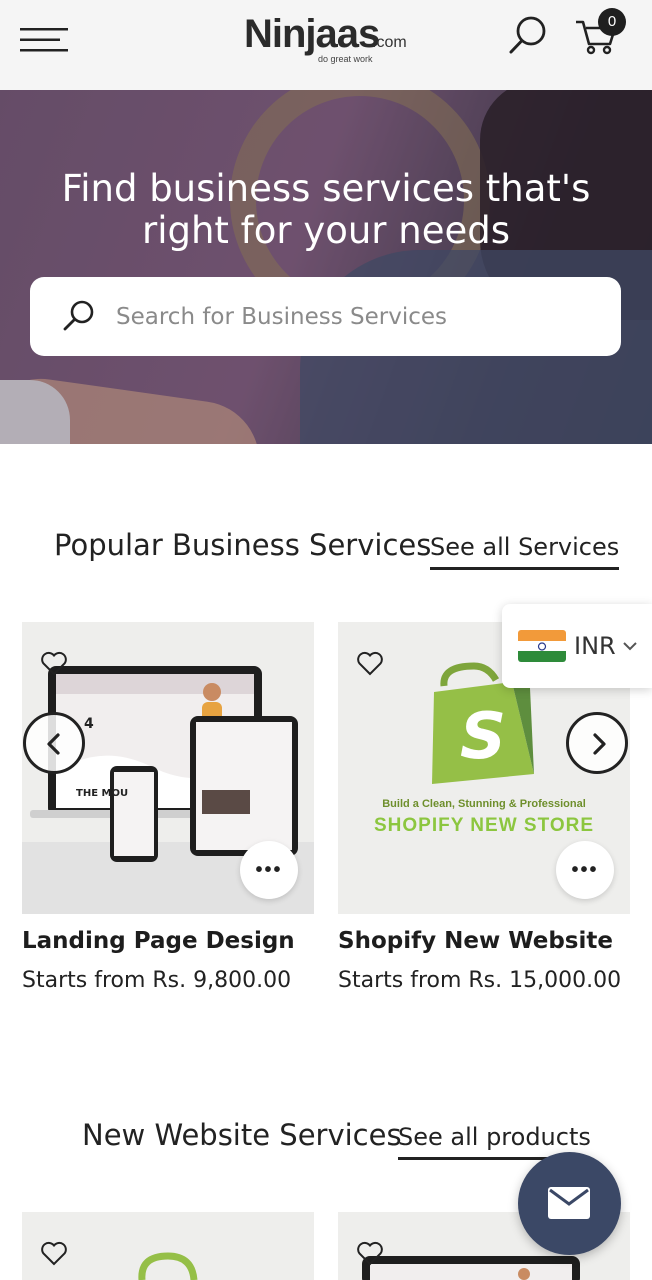 This screenshot has width=652, height=1280. I want to click on india-flag-icon, so click(542, 646).